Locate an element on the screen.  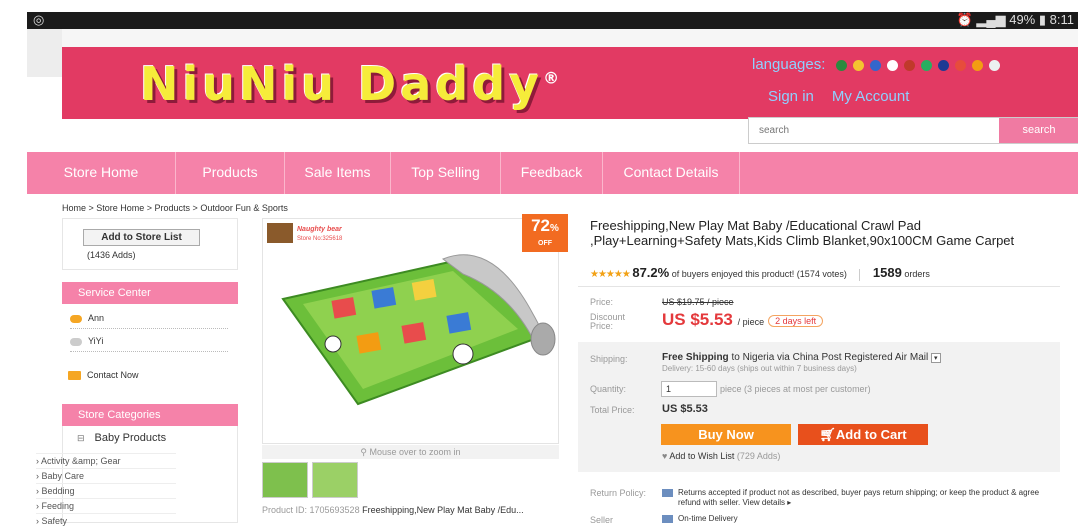
orders-label: orders is located at coordinates (917, 274).